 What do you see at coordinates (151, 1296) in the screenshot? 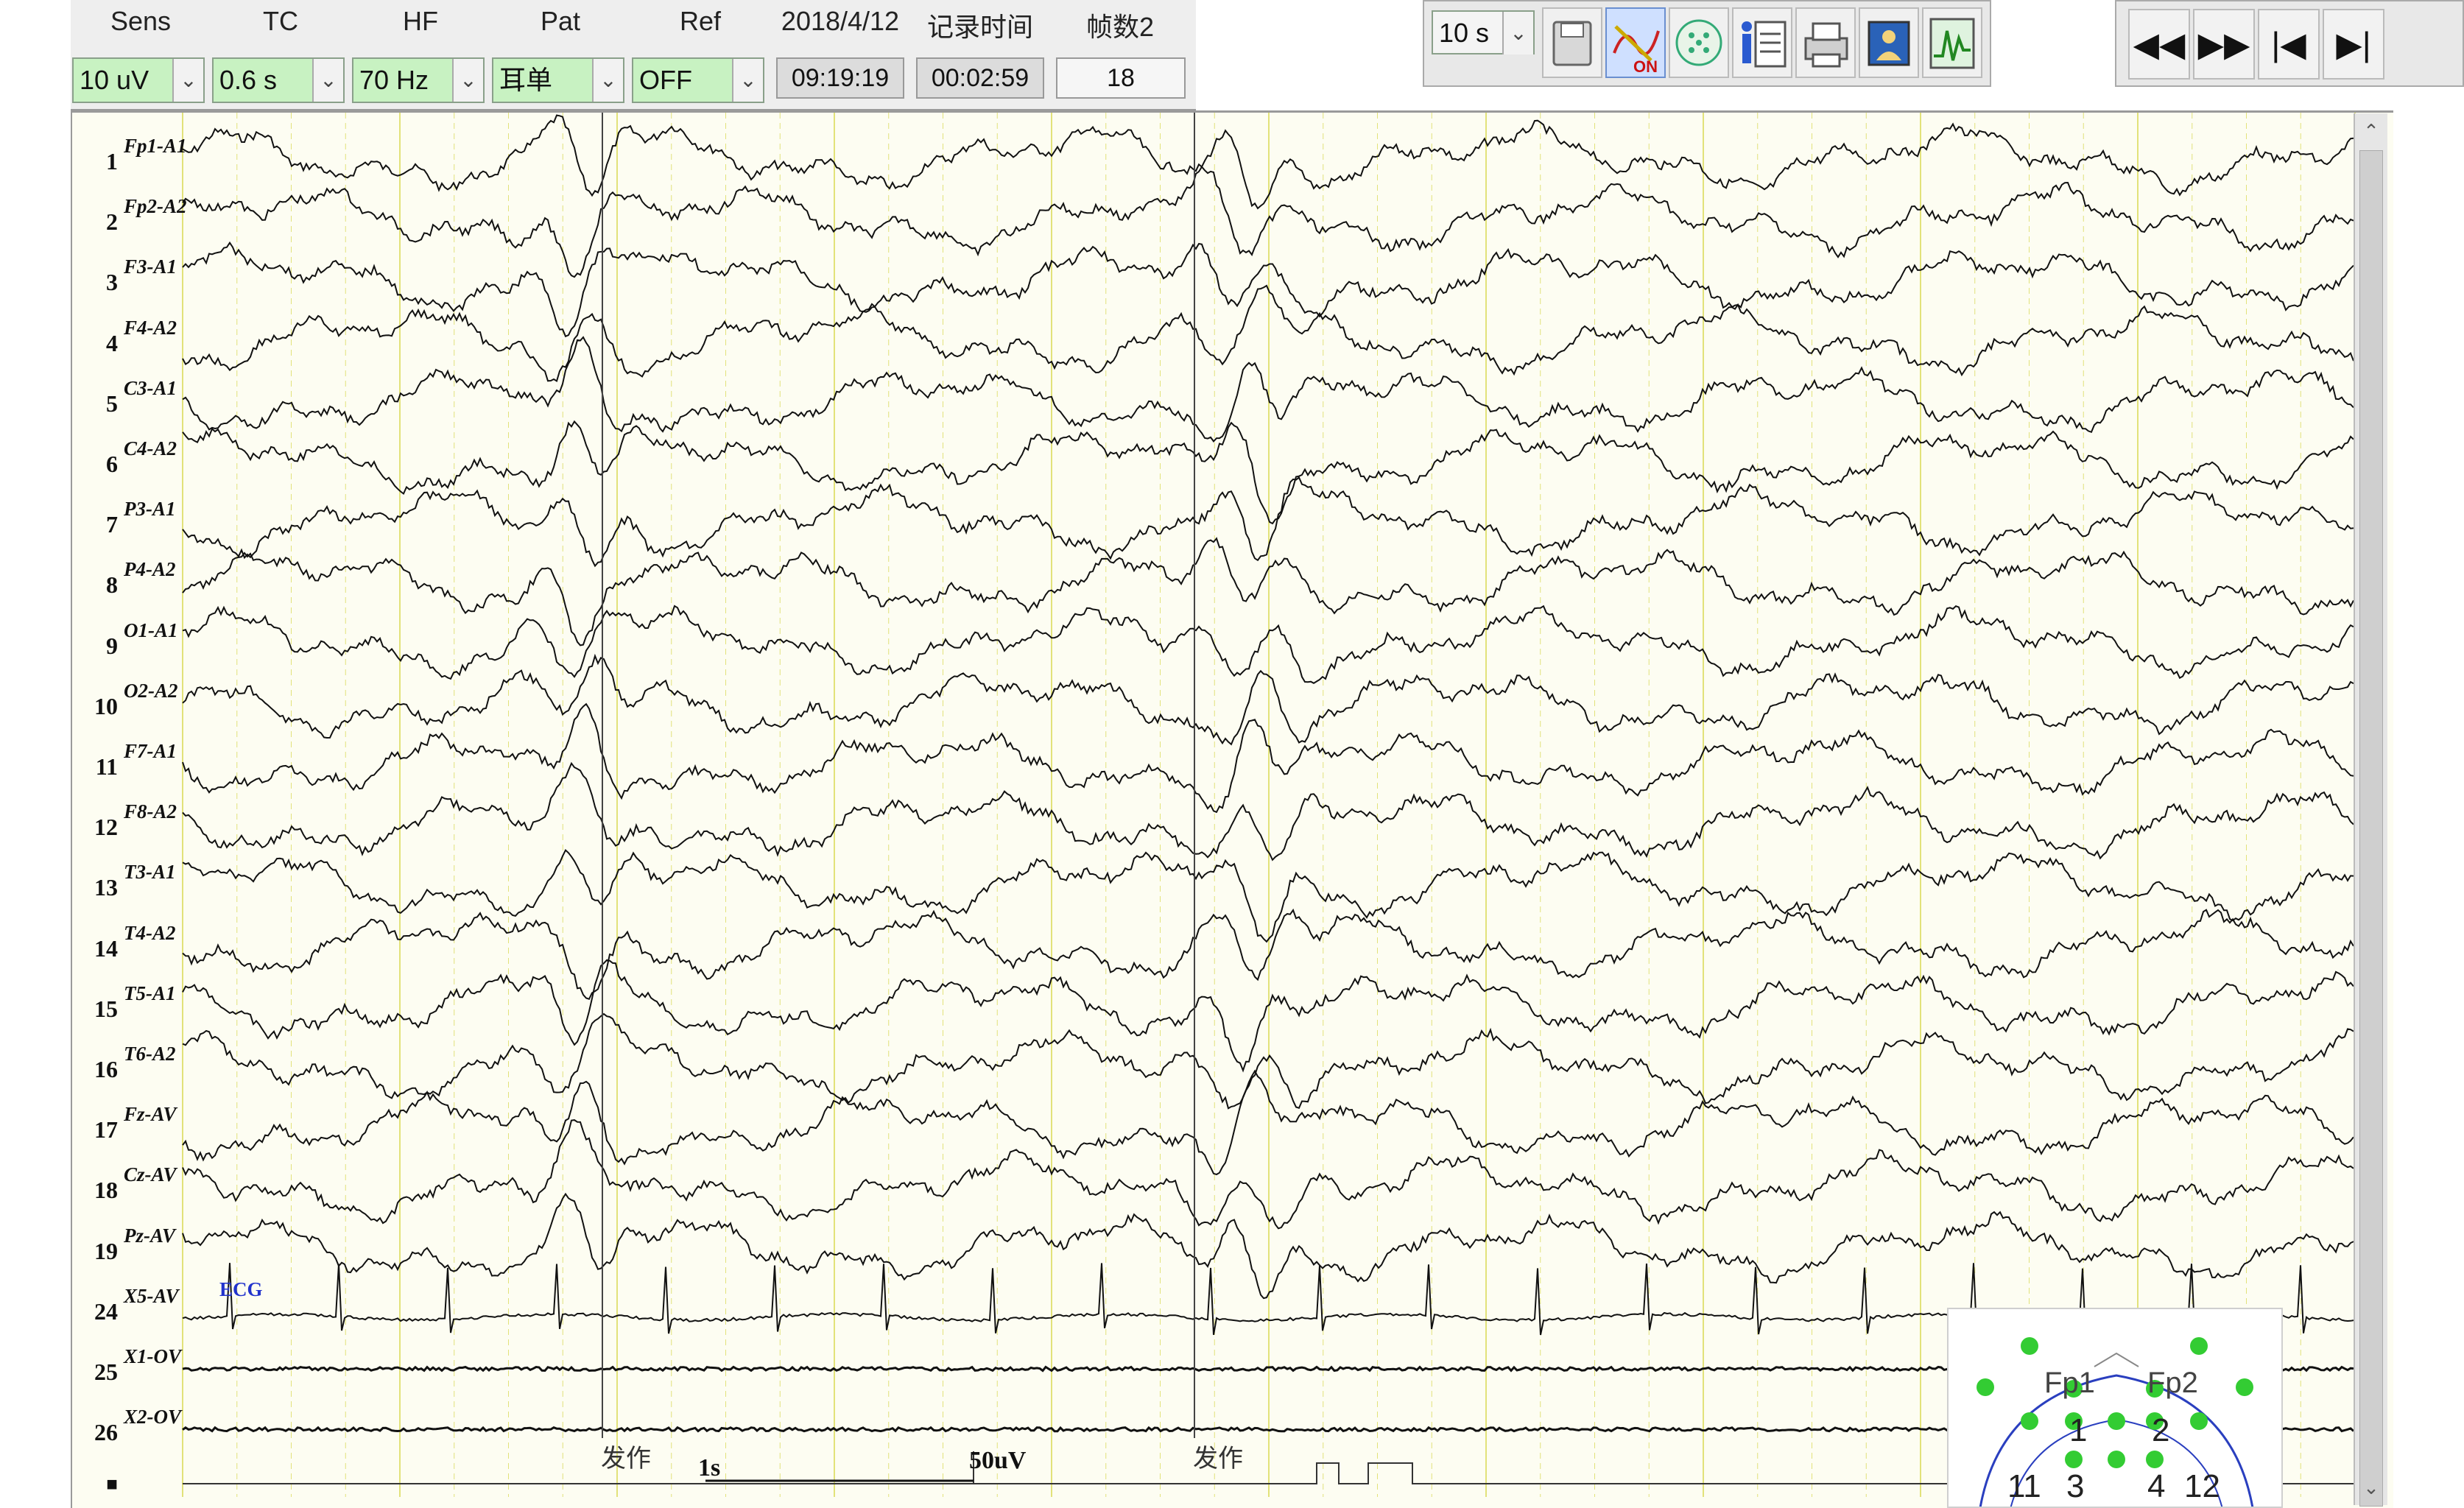
I see `channel-label: X5-AV` at bounding box center [151, 1296].